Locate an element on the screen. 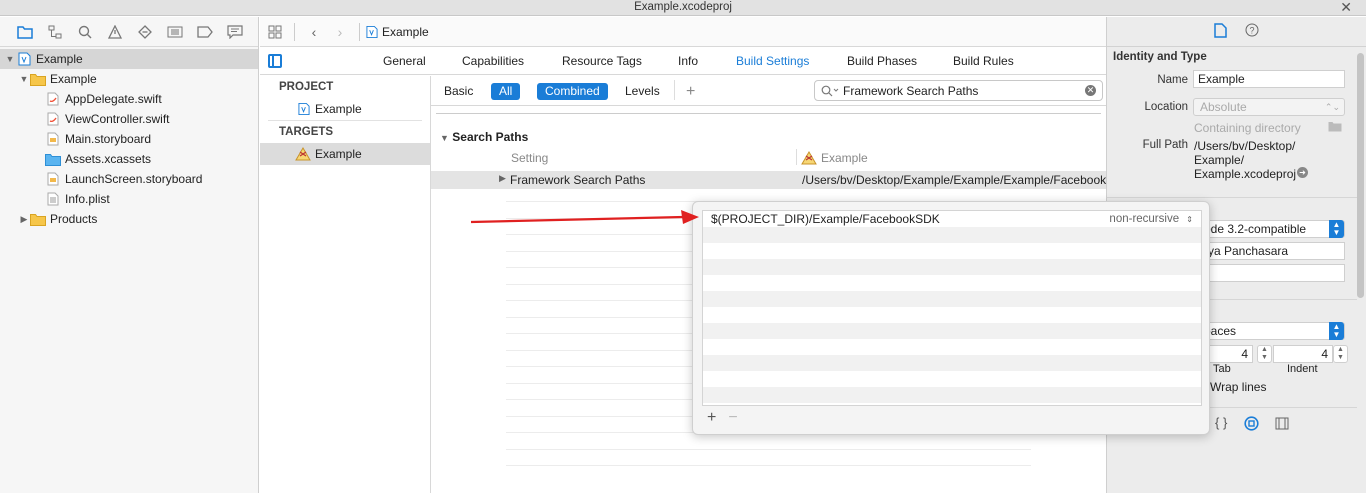  full-path-line: Example/ is located at coordinates (1219, 160).